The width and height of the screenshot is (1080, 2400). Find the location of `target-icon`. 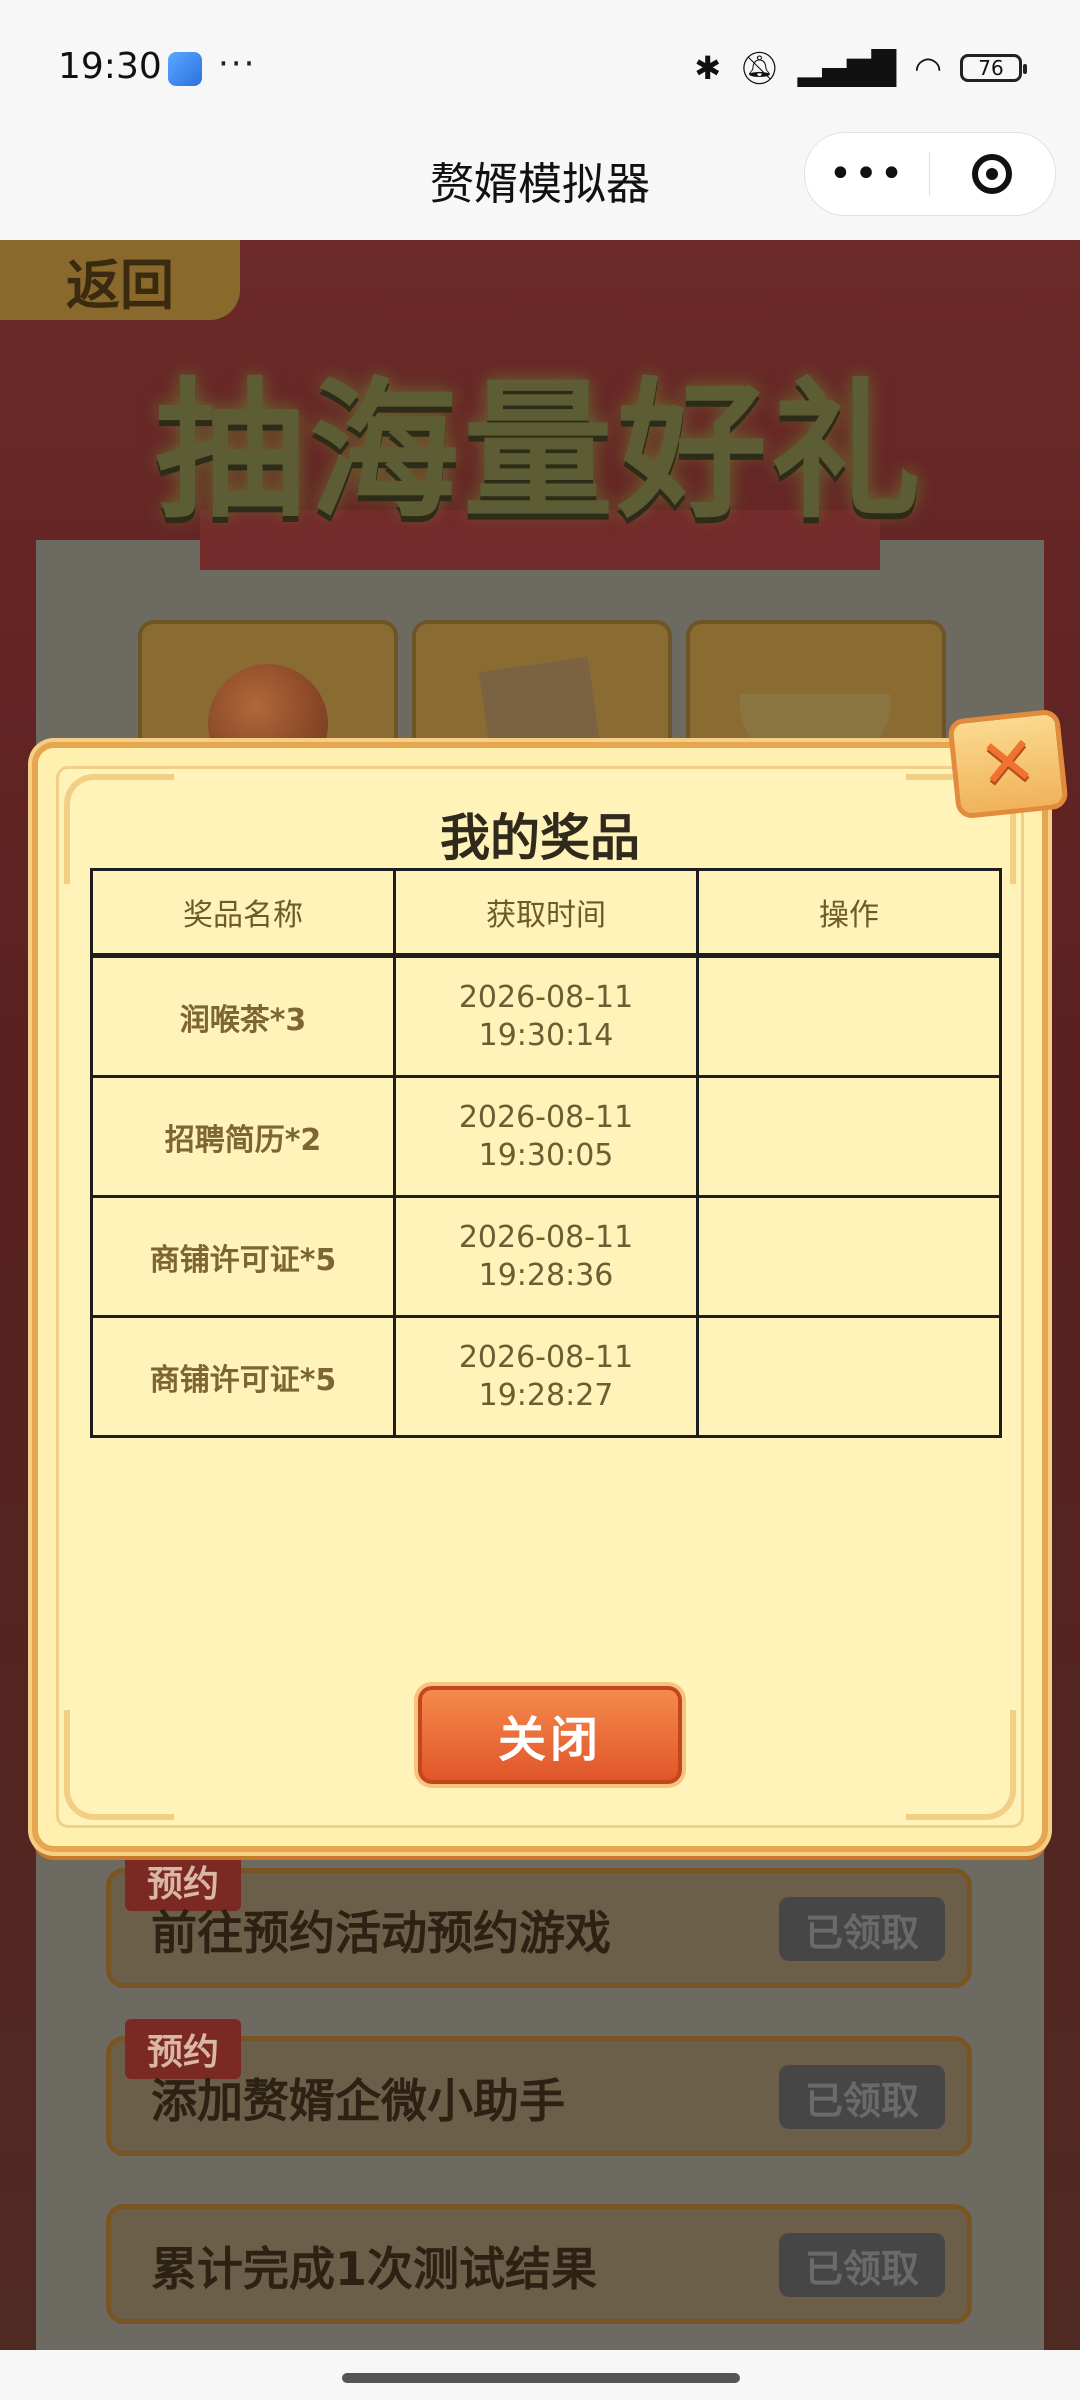

target-icon is located at coordinates (992, 174).